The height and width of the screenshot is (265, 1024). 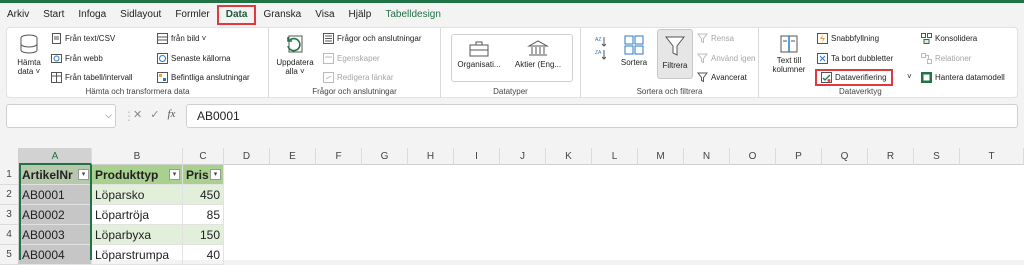 What do you see at coordinates (9, 175) in the screenshot?
I see `row-header-1: 1` at bounding box center [9, 175].